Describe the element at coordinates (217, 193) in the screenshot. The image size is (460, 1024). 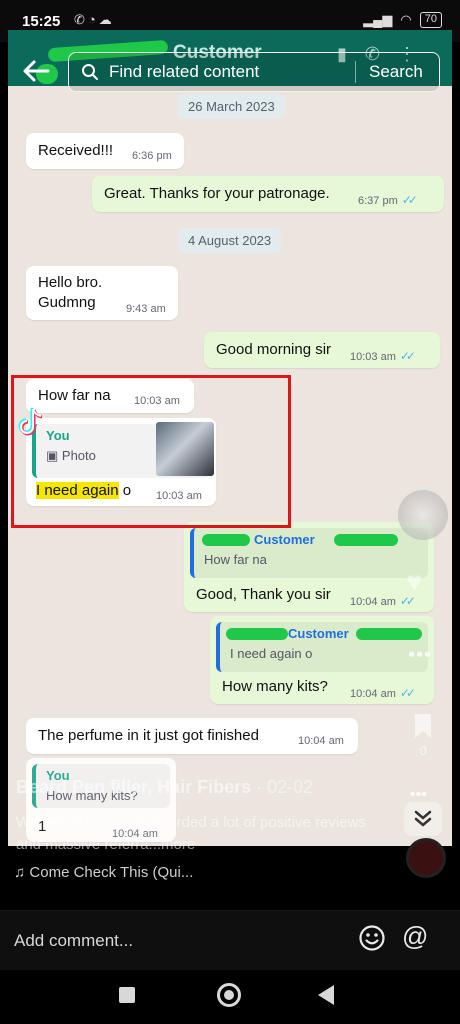
I see `message-text: Great. Thanks for your patronage.` at that location.